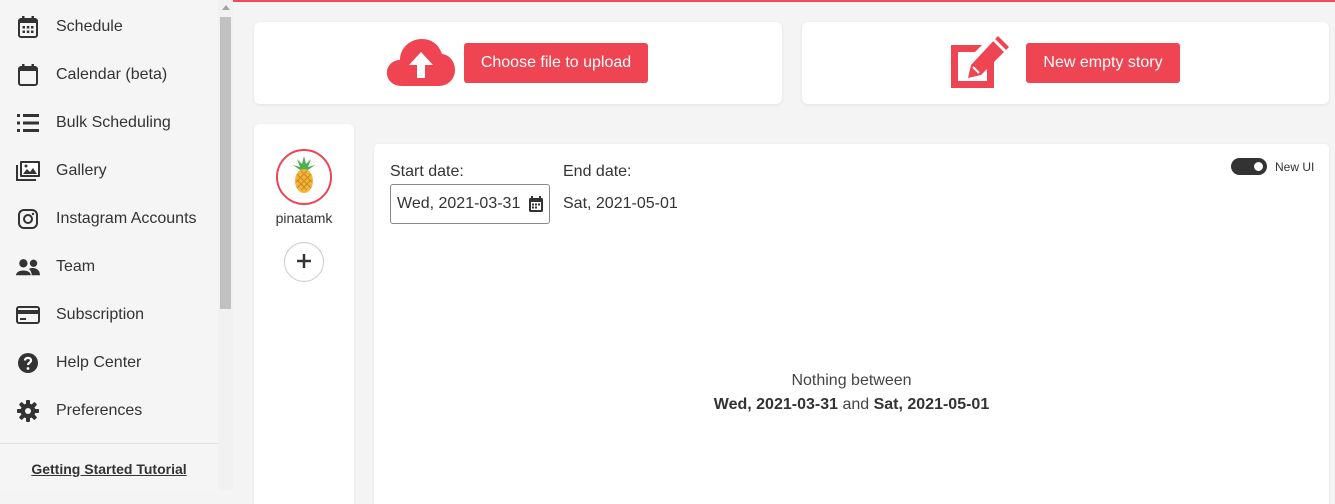 Image resolution: width=1335 pixels, height=504 pixels. What do you see at coordinates (980, 63) in the screenshot?
I see `edit-icon` at bounding box center [980, 63].